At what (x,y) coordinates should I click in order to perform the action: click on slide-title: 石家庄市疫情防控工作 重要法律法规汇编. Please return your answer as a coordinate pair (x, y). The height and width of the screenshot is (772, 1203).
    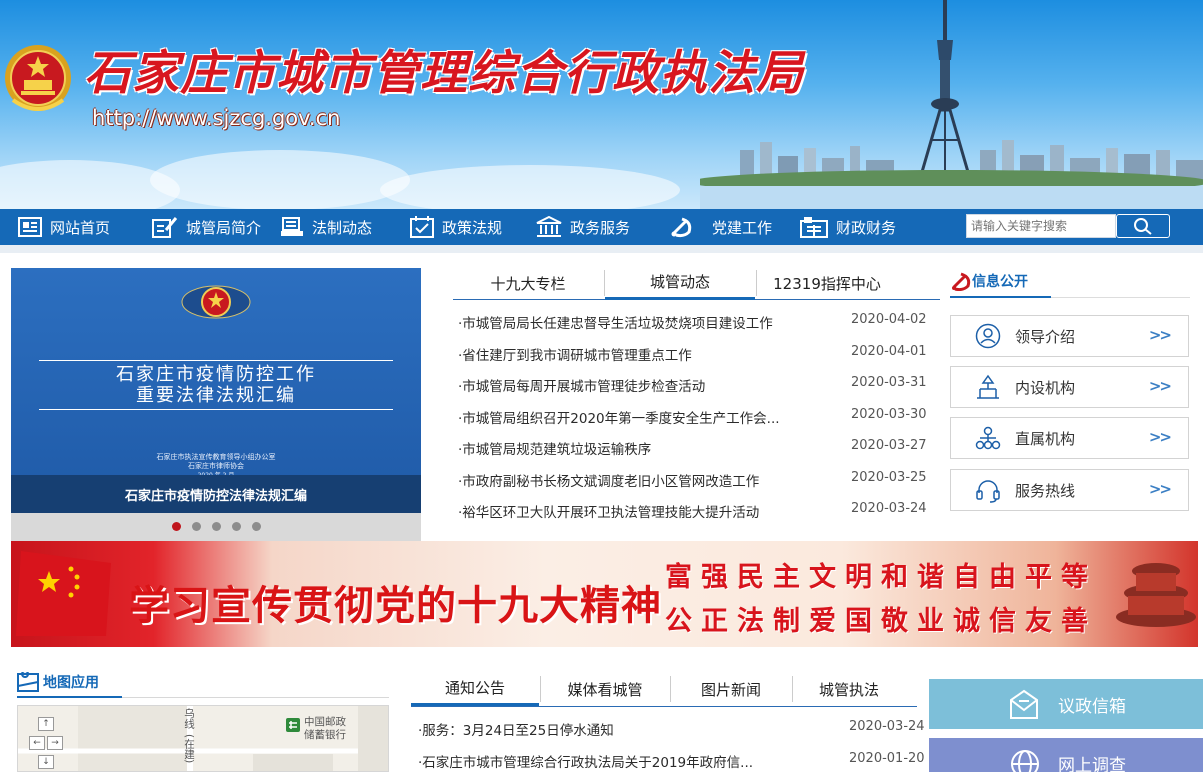
    Looking at the image, I should click on (216, 385).